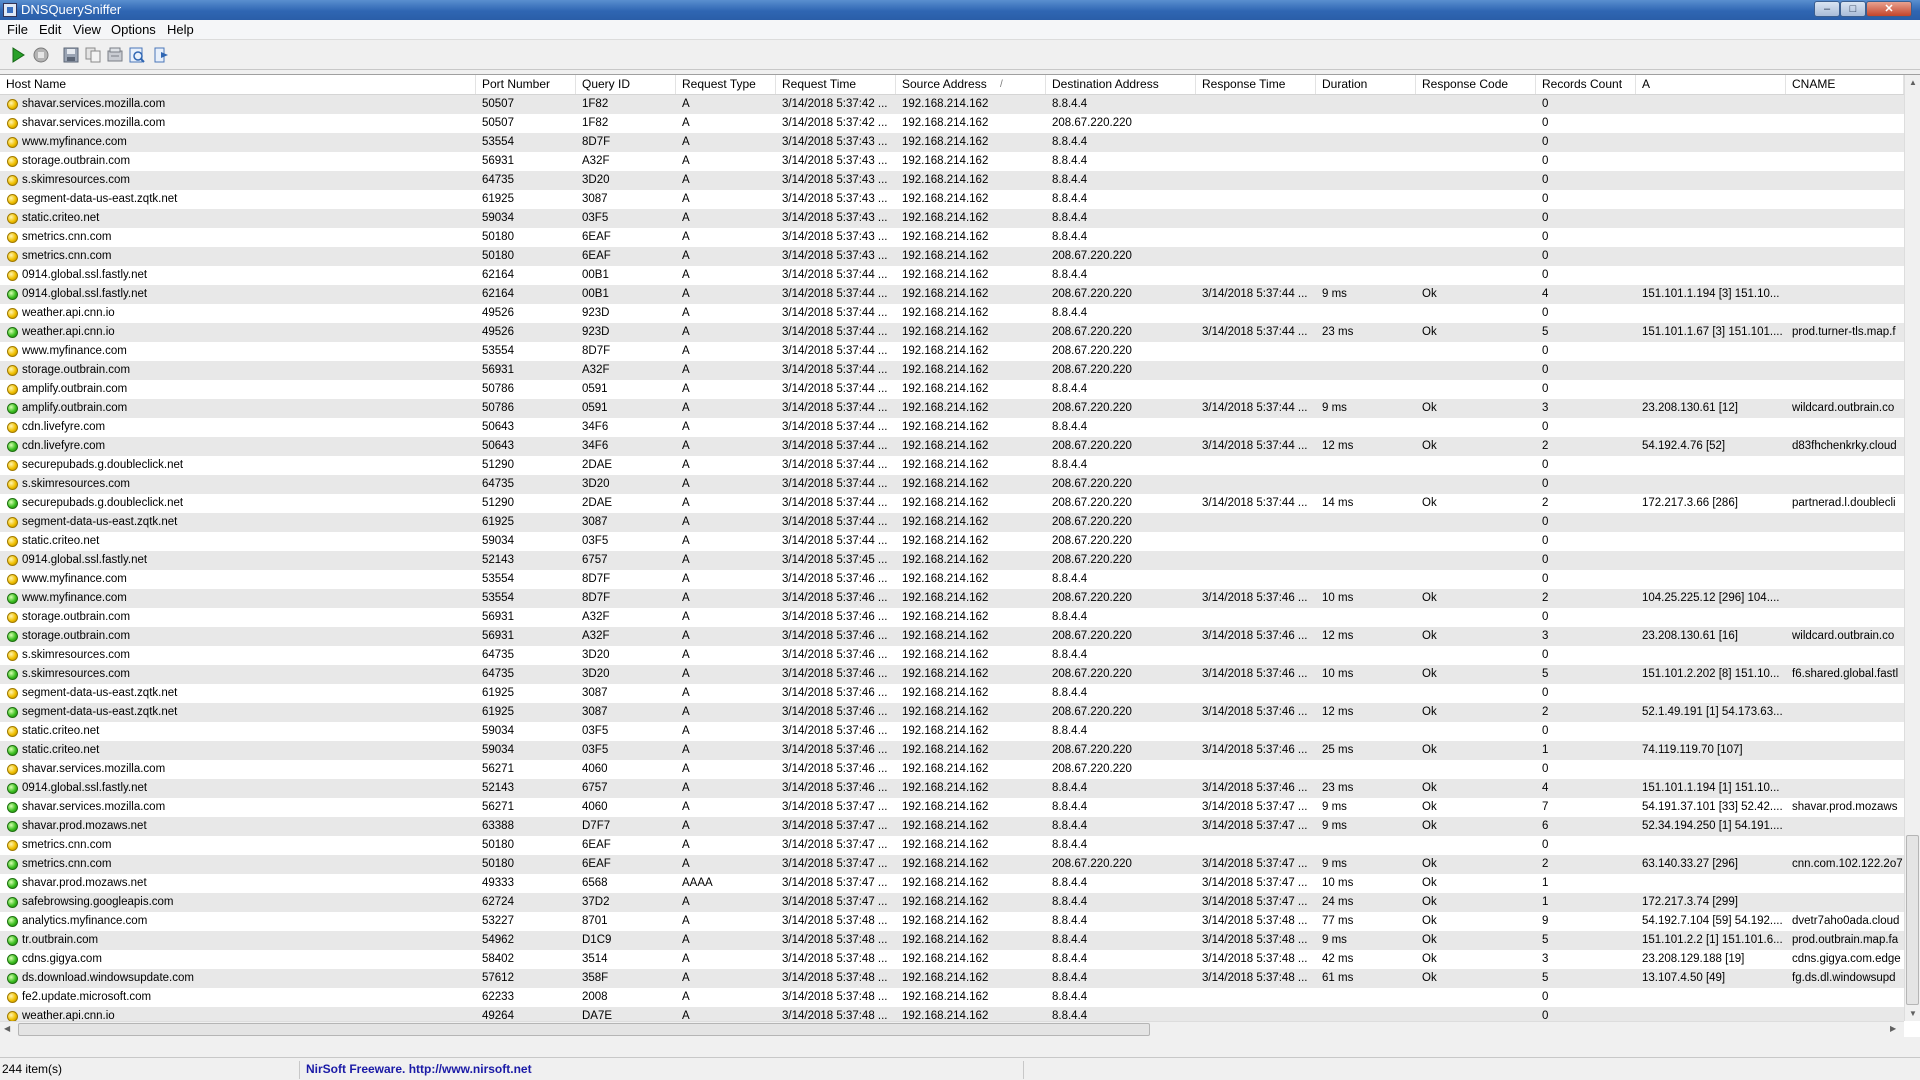  What do you see at coordinates (1429, 921) in the screenshot?
I see `cell-response-code: Ok` at bounding box center [1429, 921].